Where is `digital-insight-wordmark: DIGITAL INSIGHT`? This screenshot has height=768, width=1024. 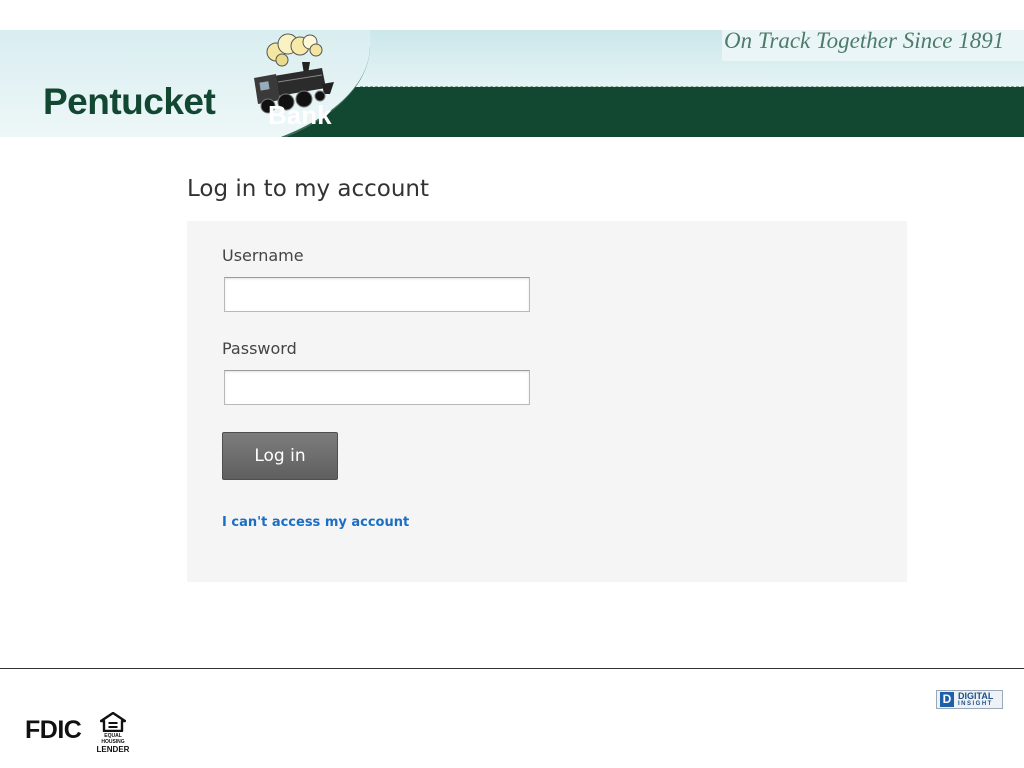
digital-insight-wordmark: DIGITAL INSIGHT is located at coordinates (976, 699).